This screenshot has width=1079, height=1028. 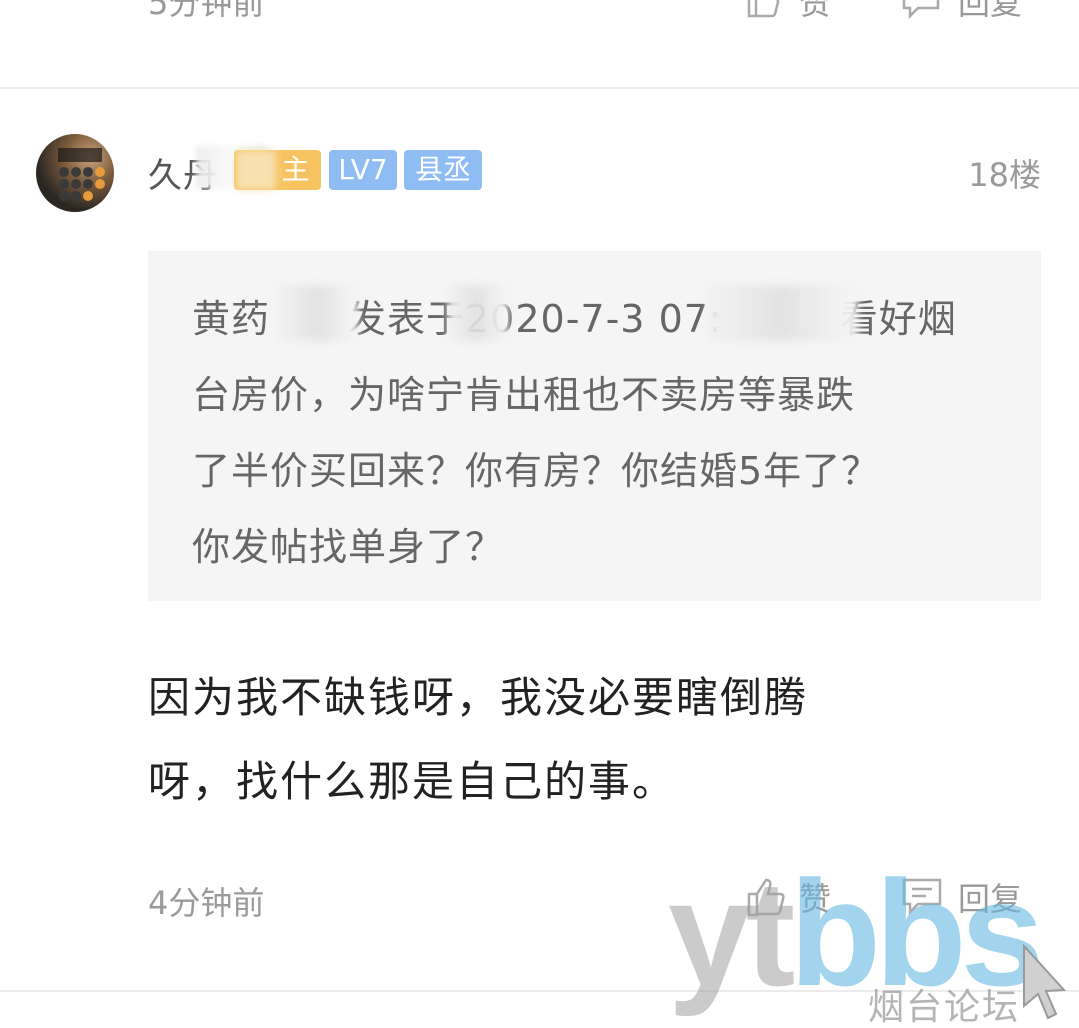 I want to click on cursor-icon, so click(x=1045, y=982).